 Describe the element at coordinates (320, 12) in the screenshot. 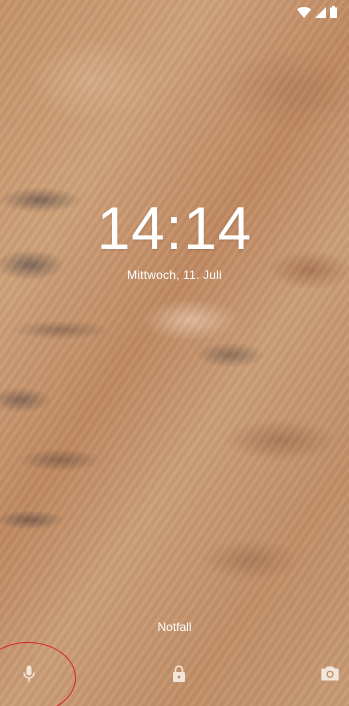

I see `signal-icon` at that location.